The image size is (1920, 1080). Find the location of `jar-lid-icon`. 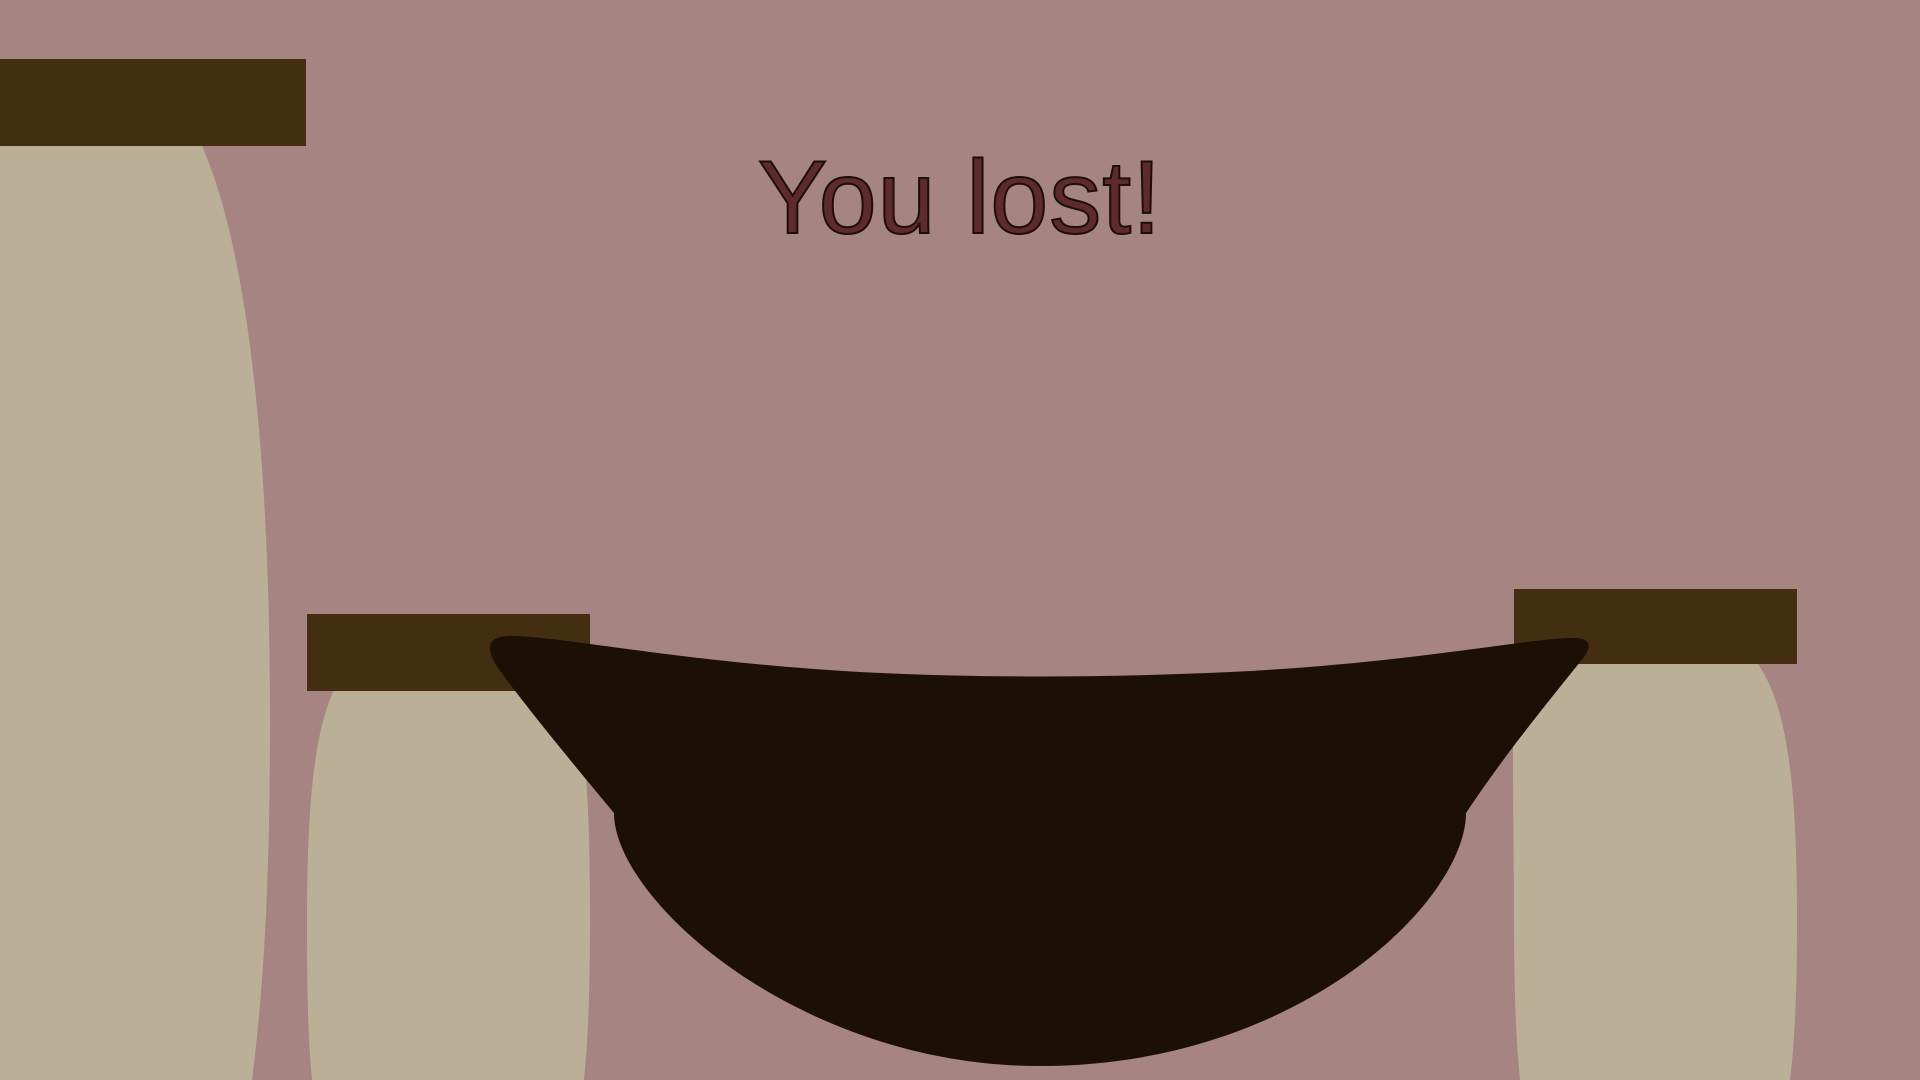

jar-lid-icon is located at coordinates (153, 102).